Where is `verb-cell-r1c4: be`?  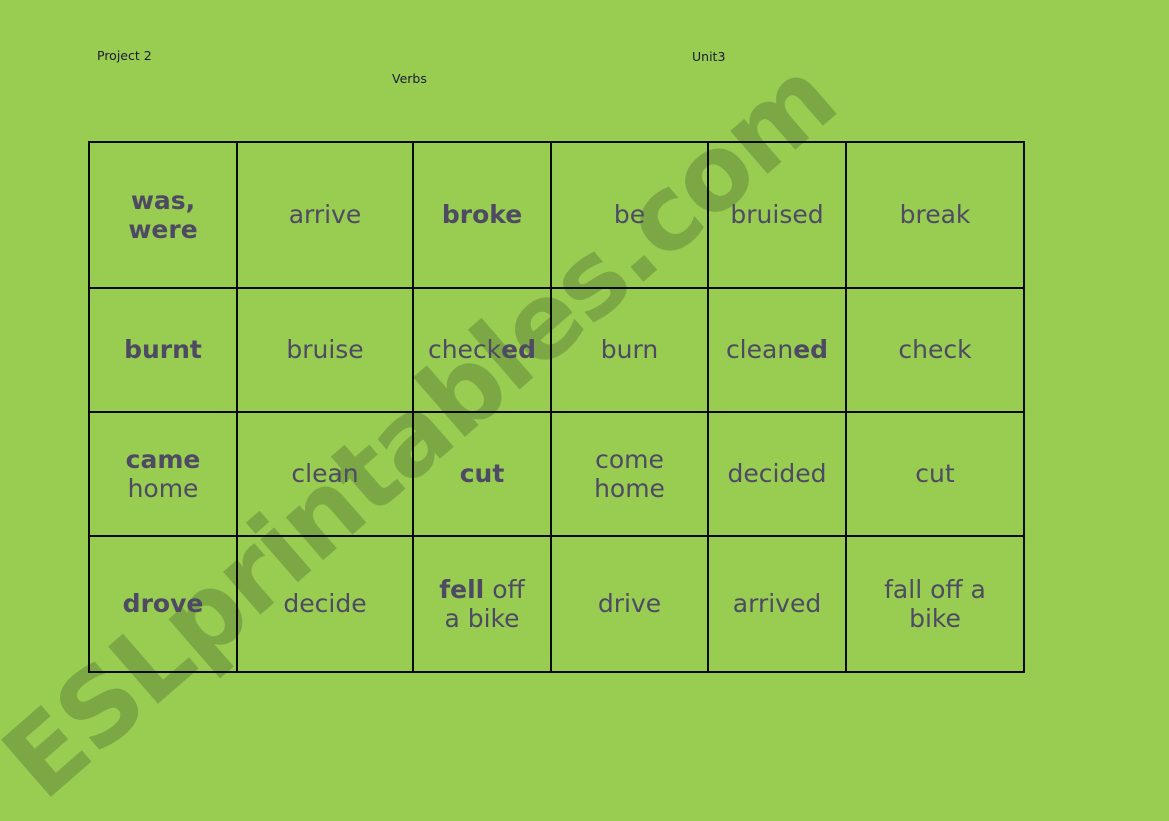 verb-cell-r1c4: be is located at coordinates (629, 215).